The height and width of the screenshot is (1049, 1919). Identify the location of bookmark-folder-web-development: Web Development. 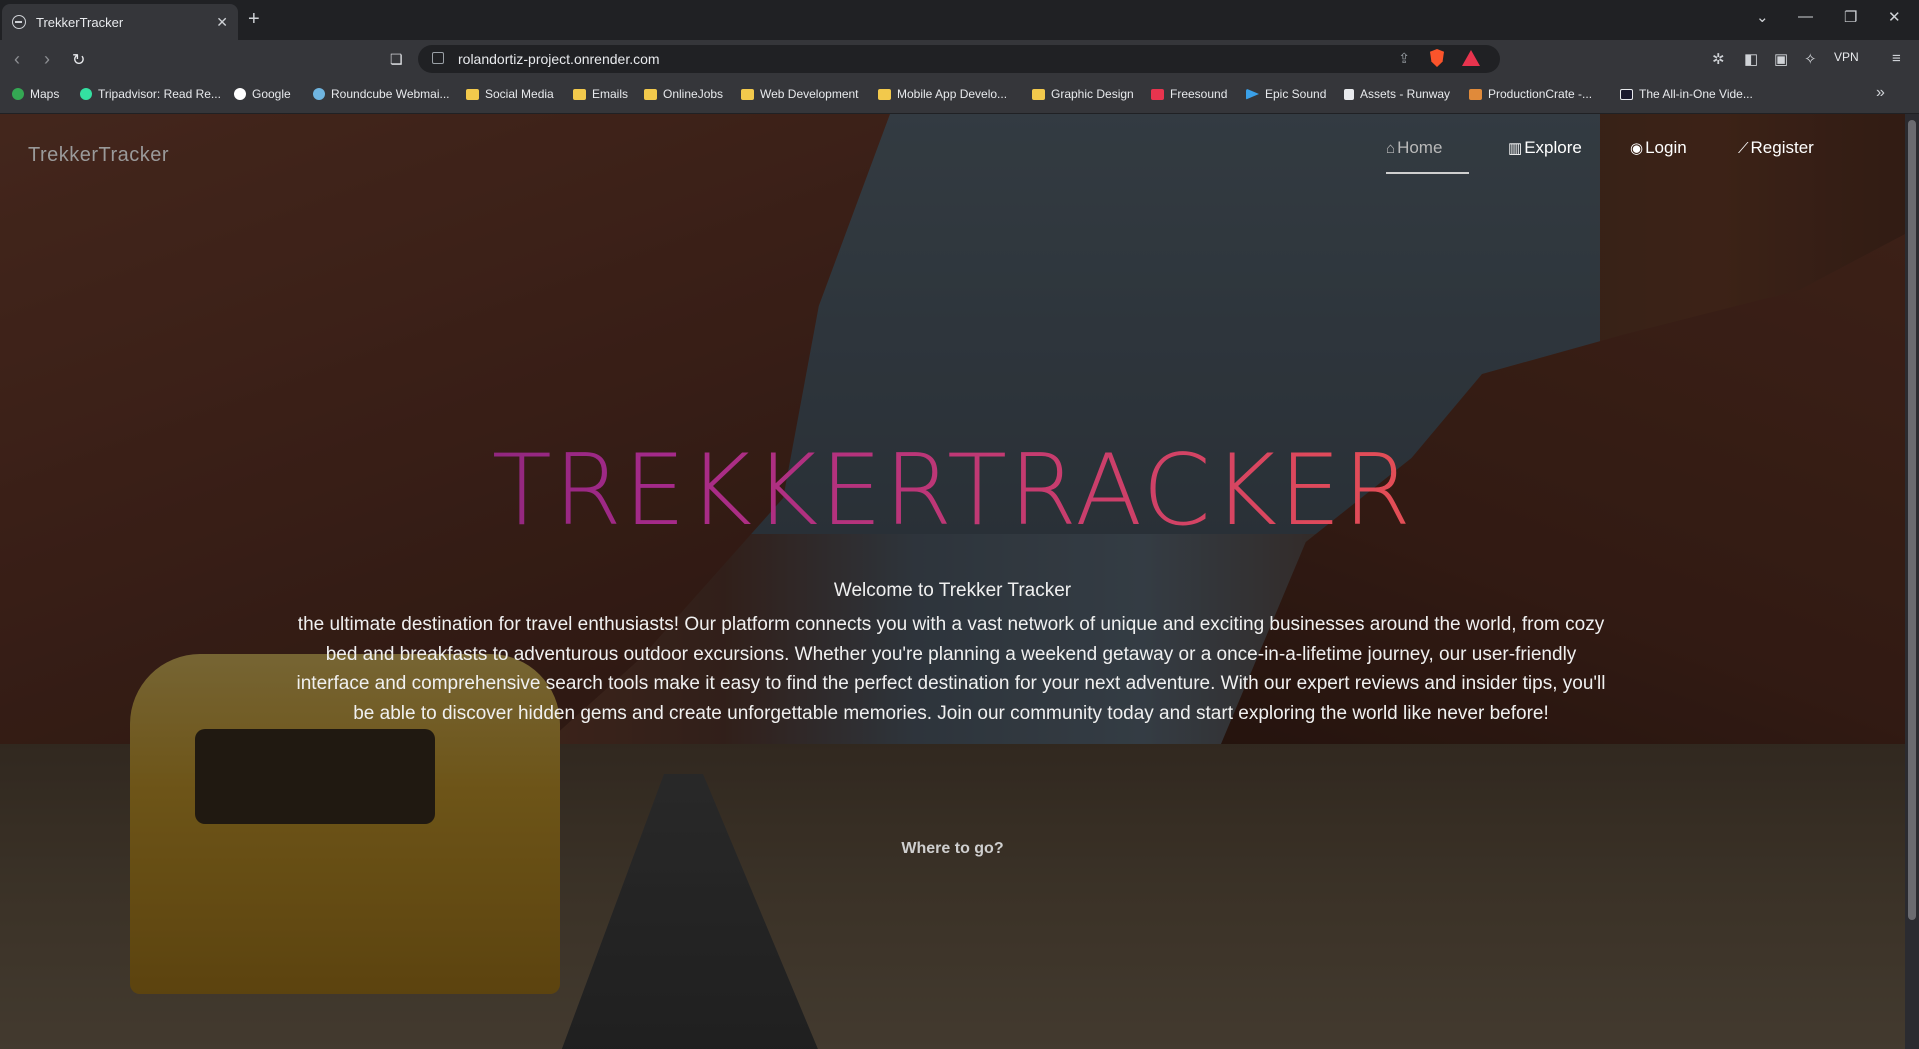
(800, 94).